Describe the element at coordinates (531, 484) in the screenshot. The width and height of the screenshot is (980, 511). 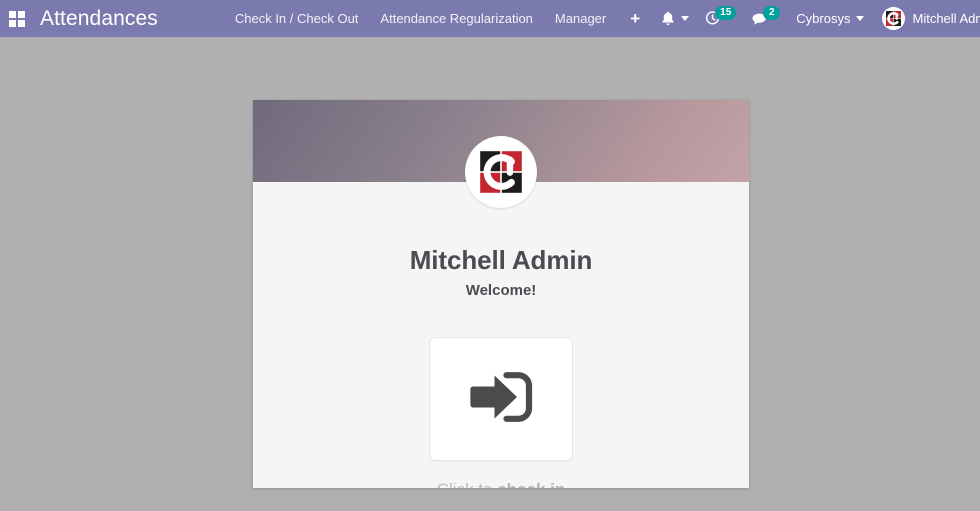
I see `check-in-caption-action: check in` at that location.